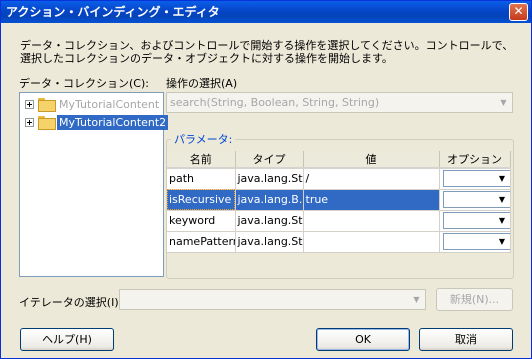 Image resolution: width=532 pixels, height=359 pixels. Describe the element at coordinates (84, 83) in the screenshot. I see `data-collection-label: データ・コレクション(C):` at that location.